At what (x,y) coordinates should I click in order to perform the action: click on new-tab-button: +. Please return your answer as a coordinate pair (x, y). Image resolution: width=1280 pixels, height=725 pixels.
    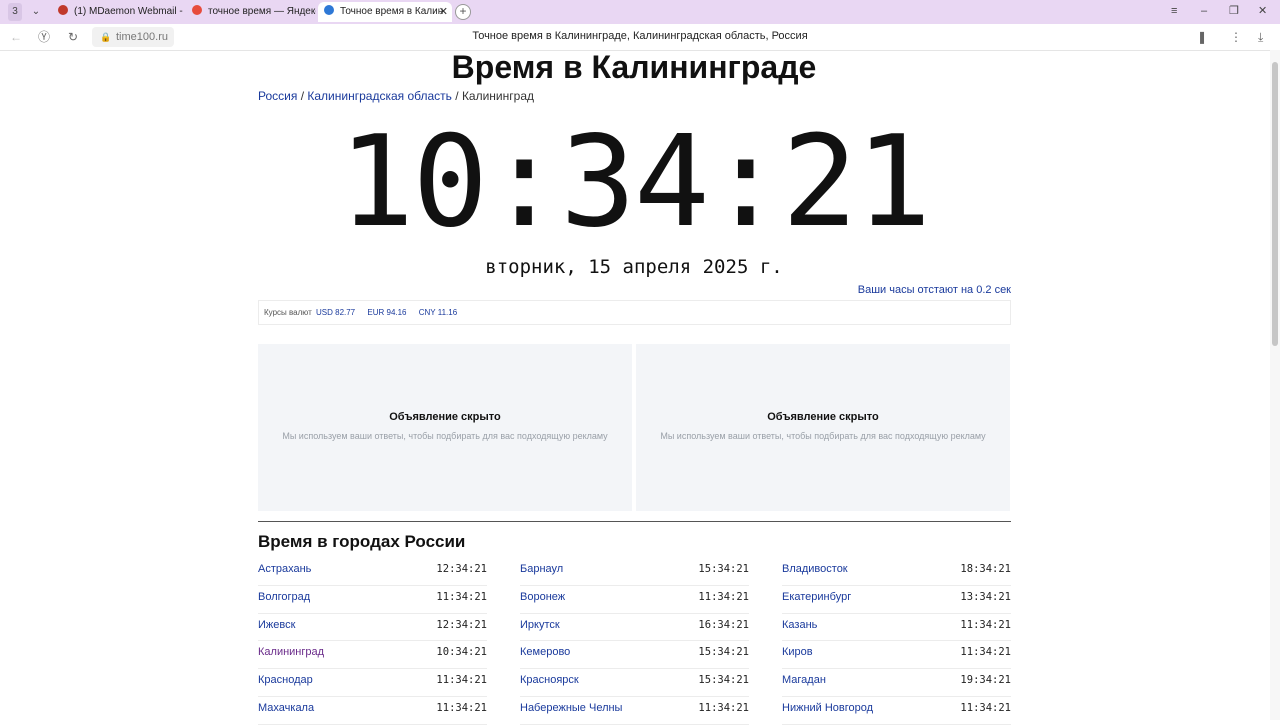
    Looking at the image, I should click on (463, 12).